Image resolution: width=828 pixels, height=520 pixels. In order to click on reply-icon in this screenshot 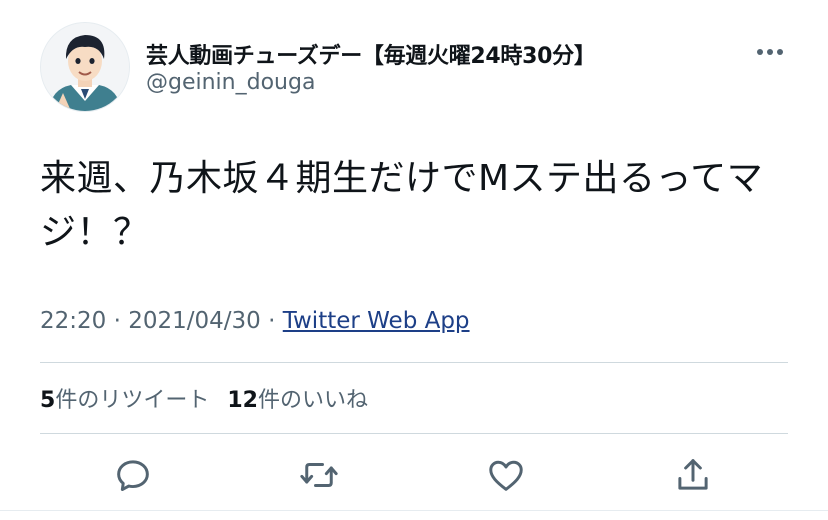, I will do `click(133, 476)`.